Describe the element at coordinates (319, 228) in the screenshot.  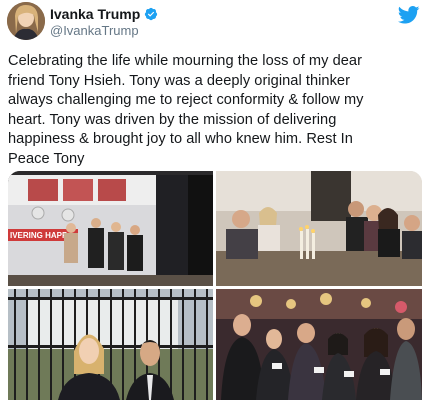
I see `photo-dinner-table` at that location.